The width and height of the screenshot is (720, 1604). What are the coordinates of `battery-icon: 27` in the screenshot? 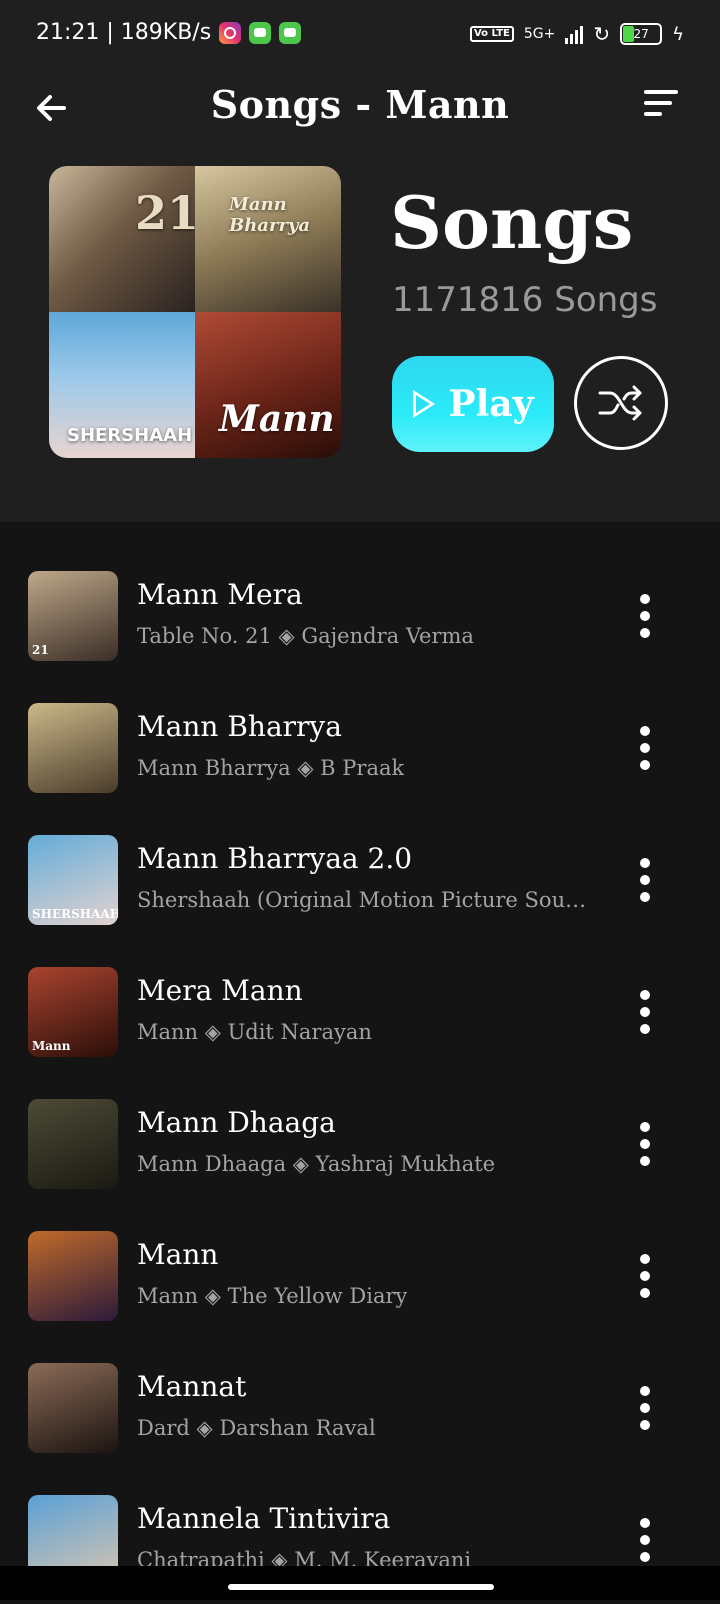 It's located at (641, 34).